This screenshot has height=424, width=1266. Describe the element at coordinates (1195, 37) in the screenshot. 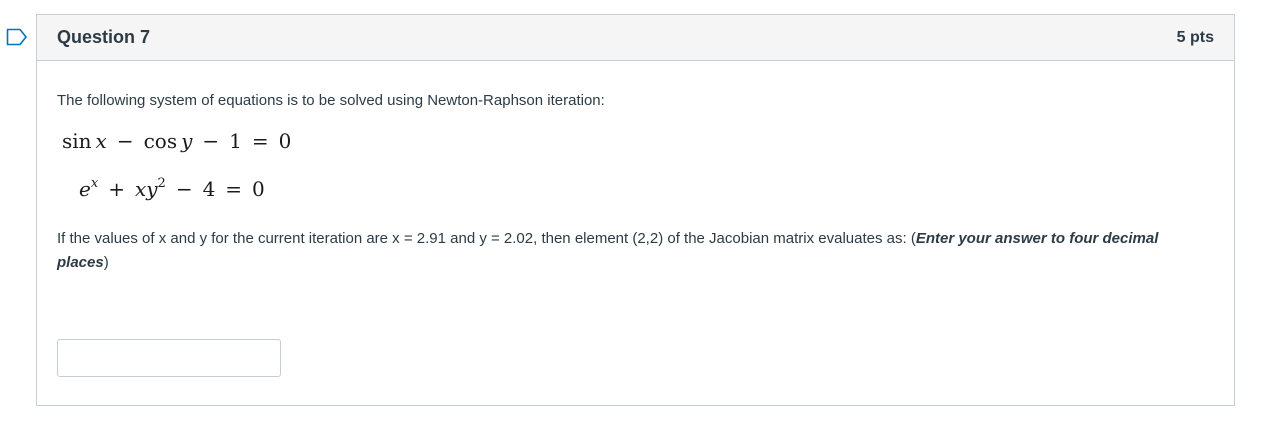

I see `question-points: 5 pts` at that location.